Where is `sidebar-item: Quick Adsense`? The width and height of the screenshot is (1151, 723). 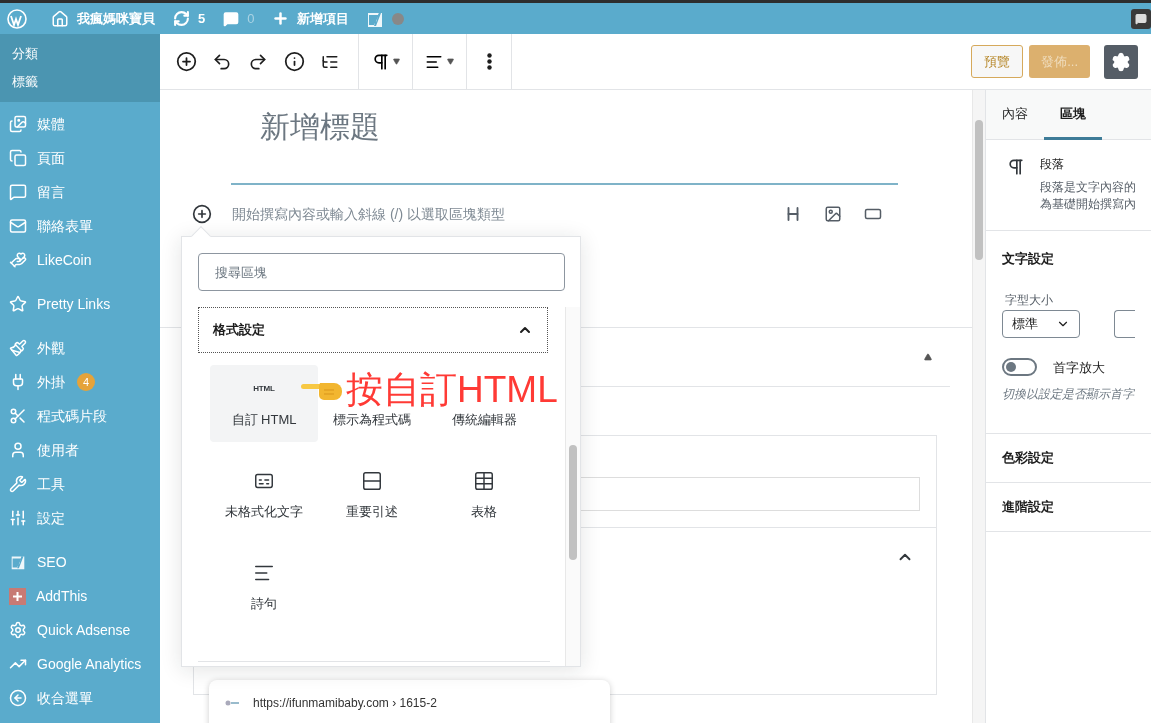 sidebar-item: Quick Adsense is located at coordinates (80, 630).